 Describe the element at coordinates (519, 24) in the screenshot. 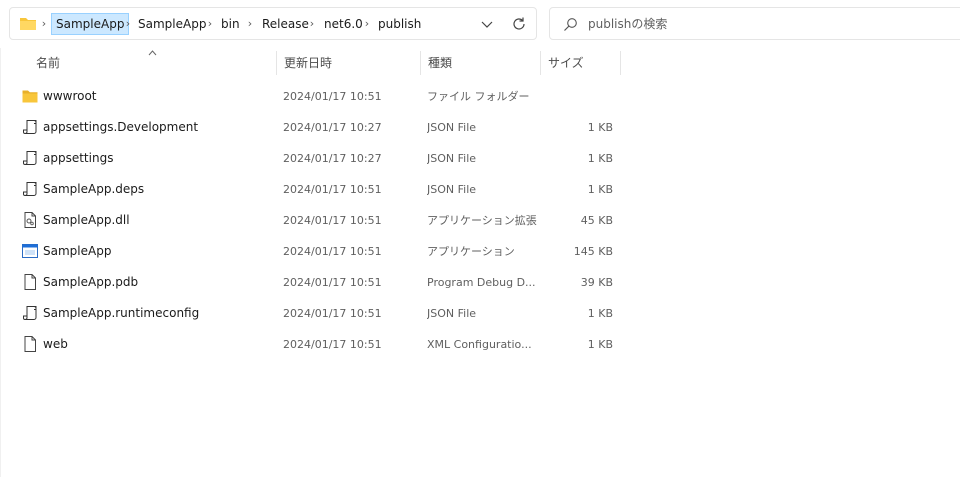

I see `refresh-icon` at that location.